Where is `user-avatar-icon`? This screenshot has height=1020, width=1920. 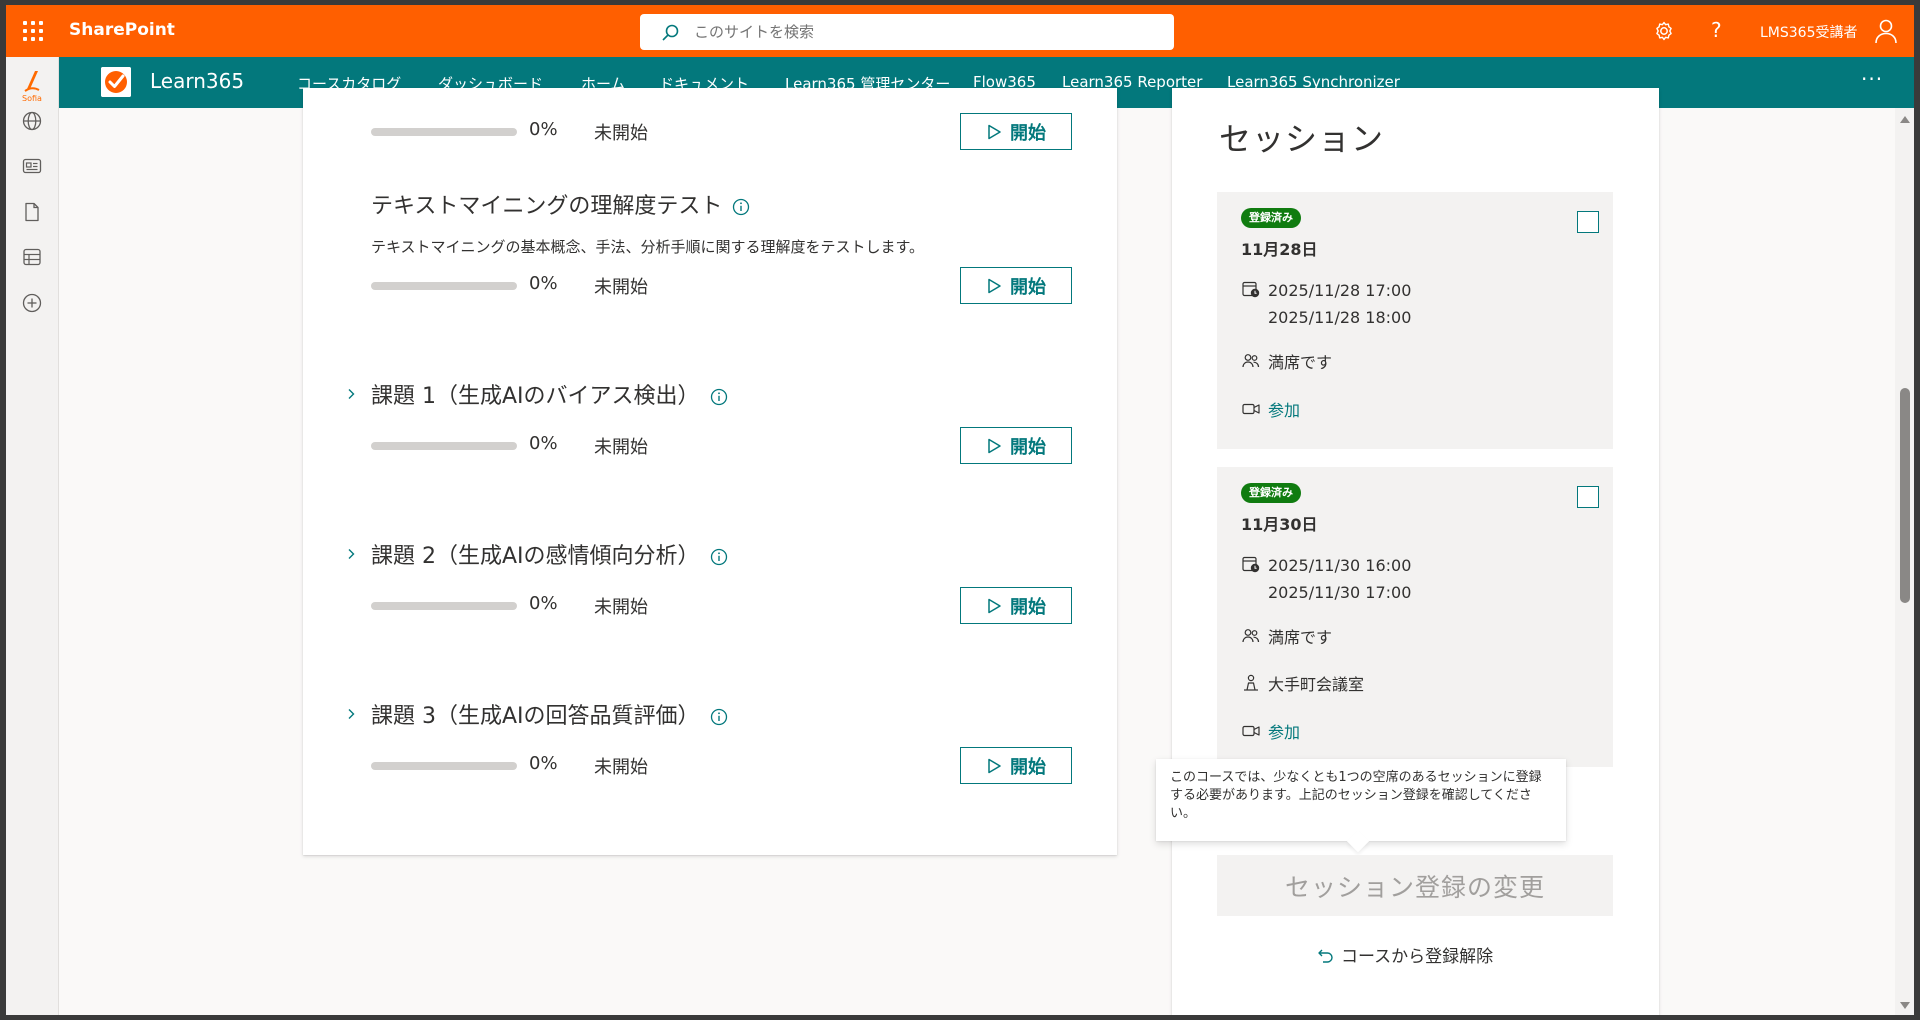
user-avatar-icon is located at coordinates (1886, 31).